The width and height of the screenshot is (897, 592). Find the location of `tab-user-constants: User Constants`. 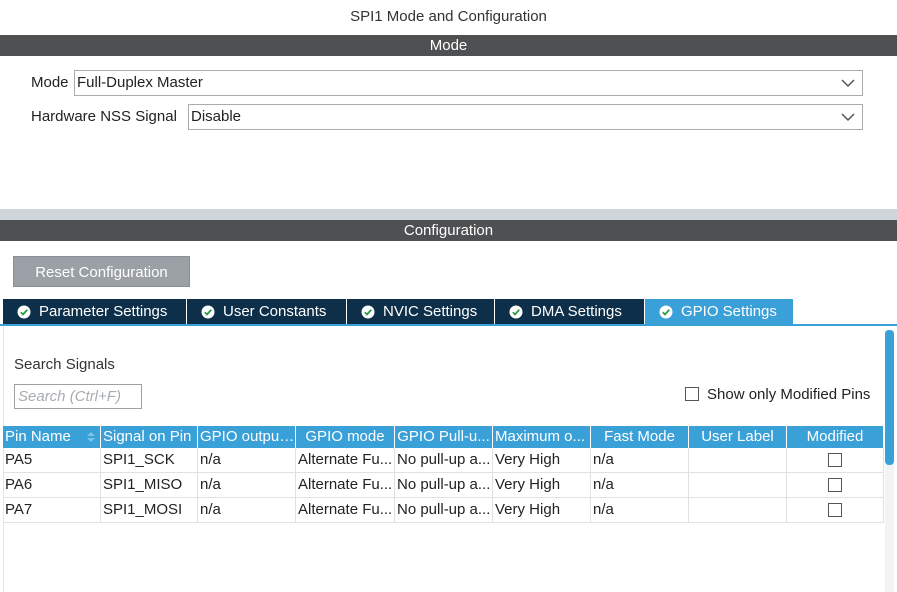

tab-user-constants: User Constants is located at coordinates (267, 311).